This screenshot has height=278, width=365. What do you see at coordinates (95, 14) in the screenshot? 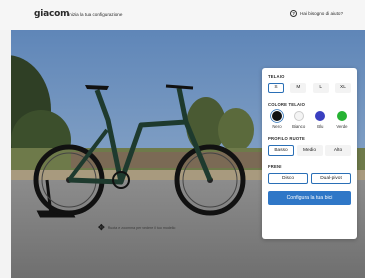
I see `page-subtitle: Inizia la tua configurazione` at bounding box center [95, 14].